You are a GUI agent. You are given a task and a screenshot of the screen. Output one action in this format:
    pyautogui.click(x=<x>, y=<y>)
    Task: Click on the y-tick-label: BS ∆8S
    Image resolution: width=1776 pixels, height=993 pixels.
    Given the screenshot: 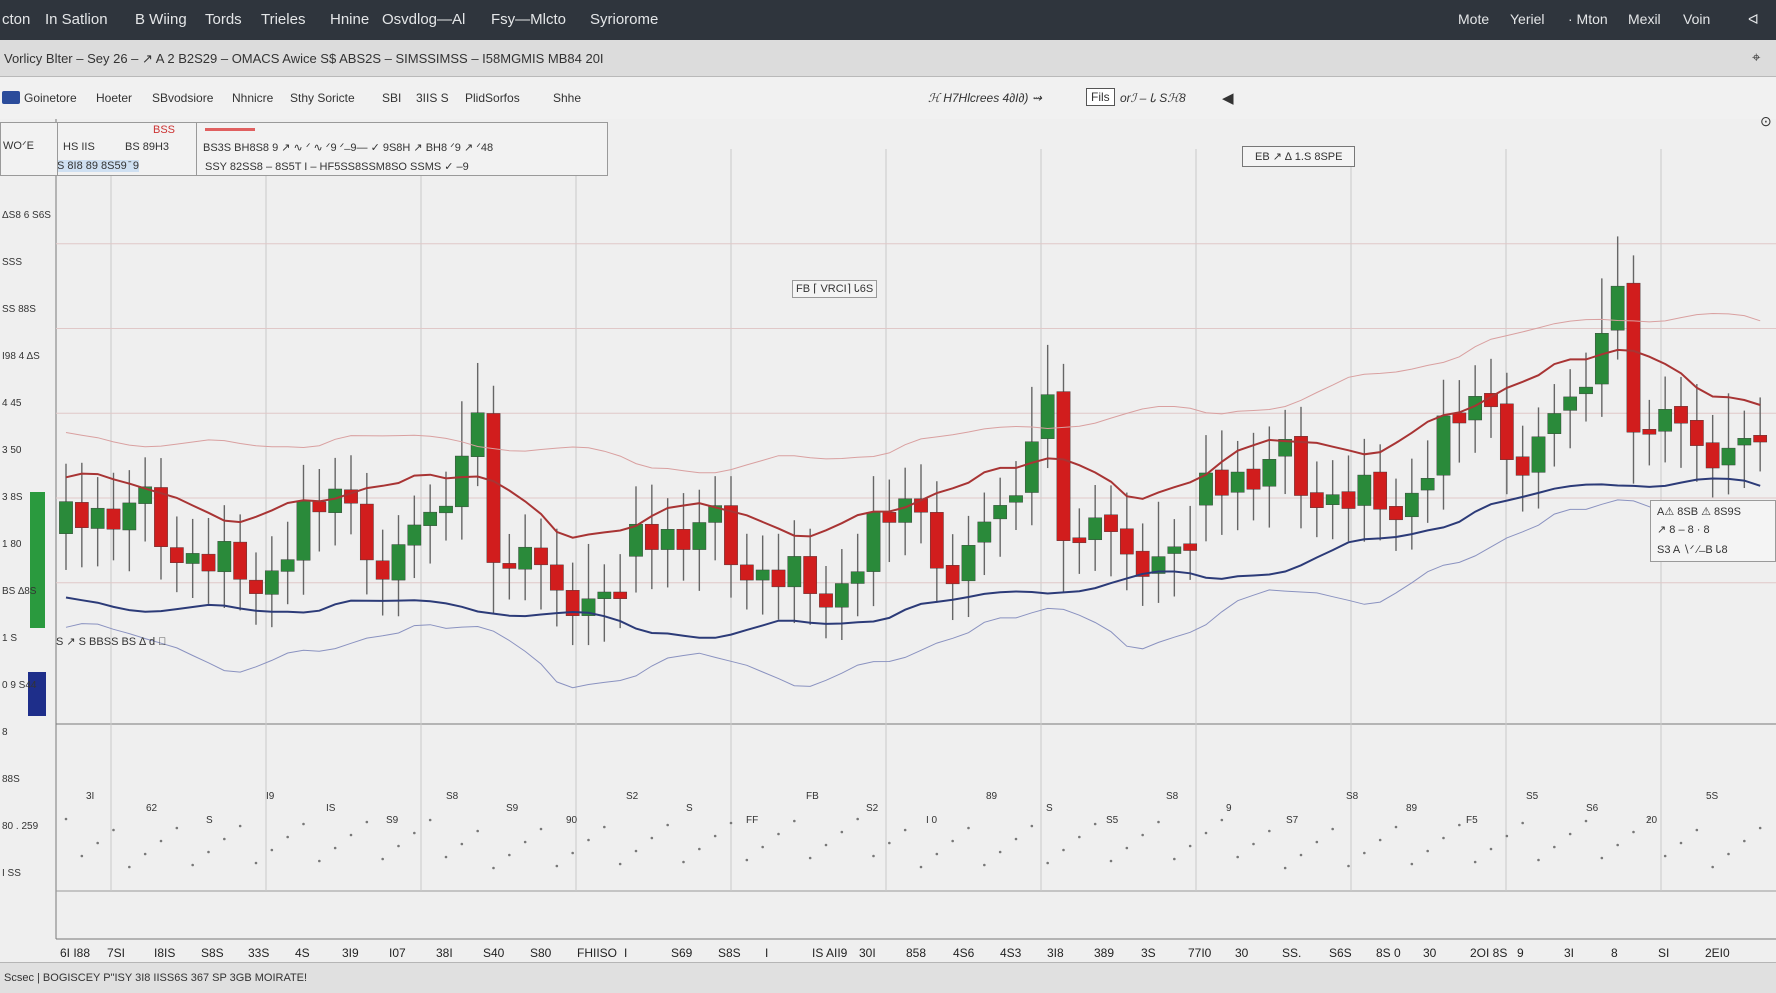 What is the action you would take?
    pyautogui.click(x=19, y=591)
    